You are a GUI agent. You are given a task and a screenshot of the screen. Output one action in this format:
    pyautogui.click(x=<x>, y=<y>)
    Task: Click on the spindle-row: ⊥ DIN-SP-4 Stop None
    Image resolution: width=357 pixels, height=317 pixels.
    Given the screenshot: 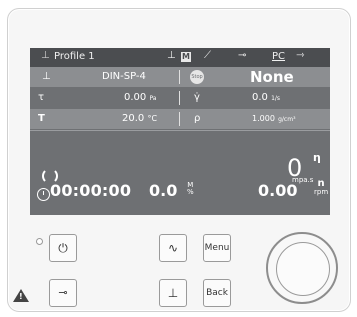 What is the action you would take?
    pyautogui.click(x=180, y=77)
    